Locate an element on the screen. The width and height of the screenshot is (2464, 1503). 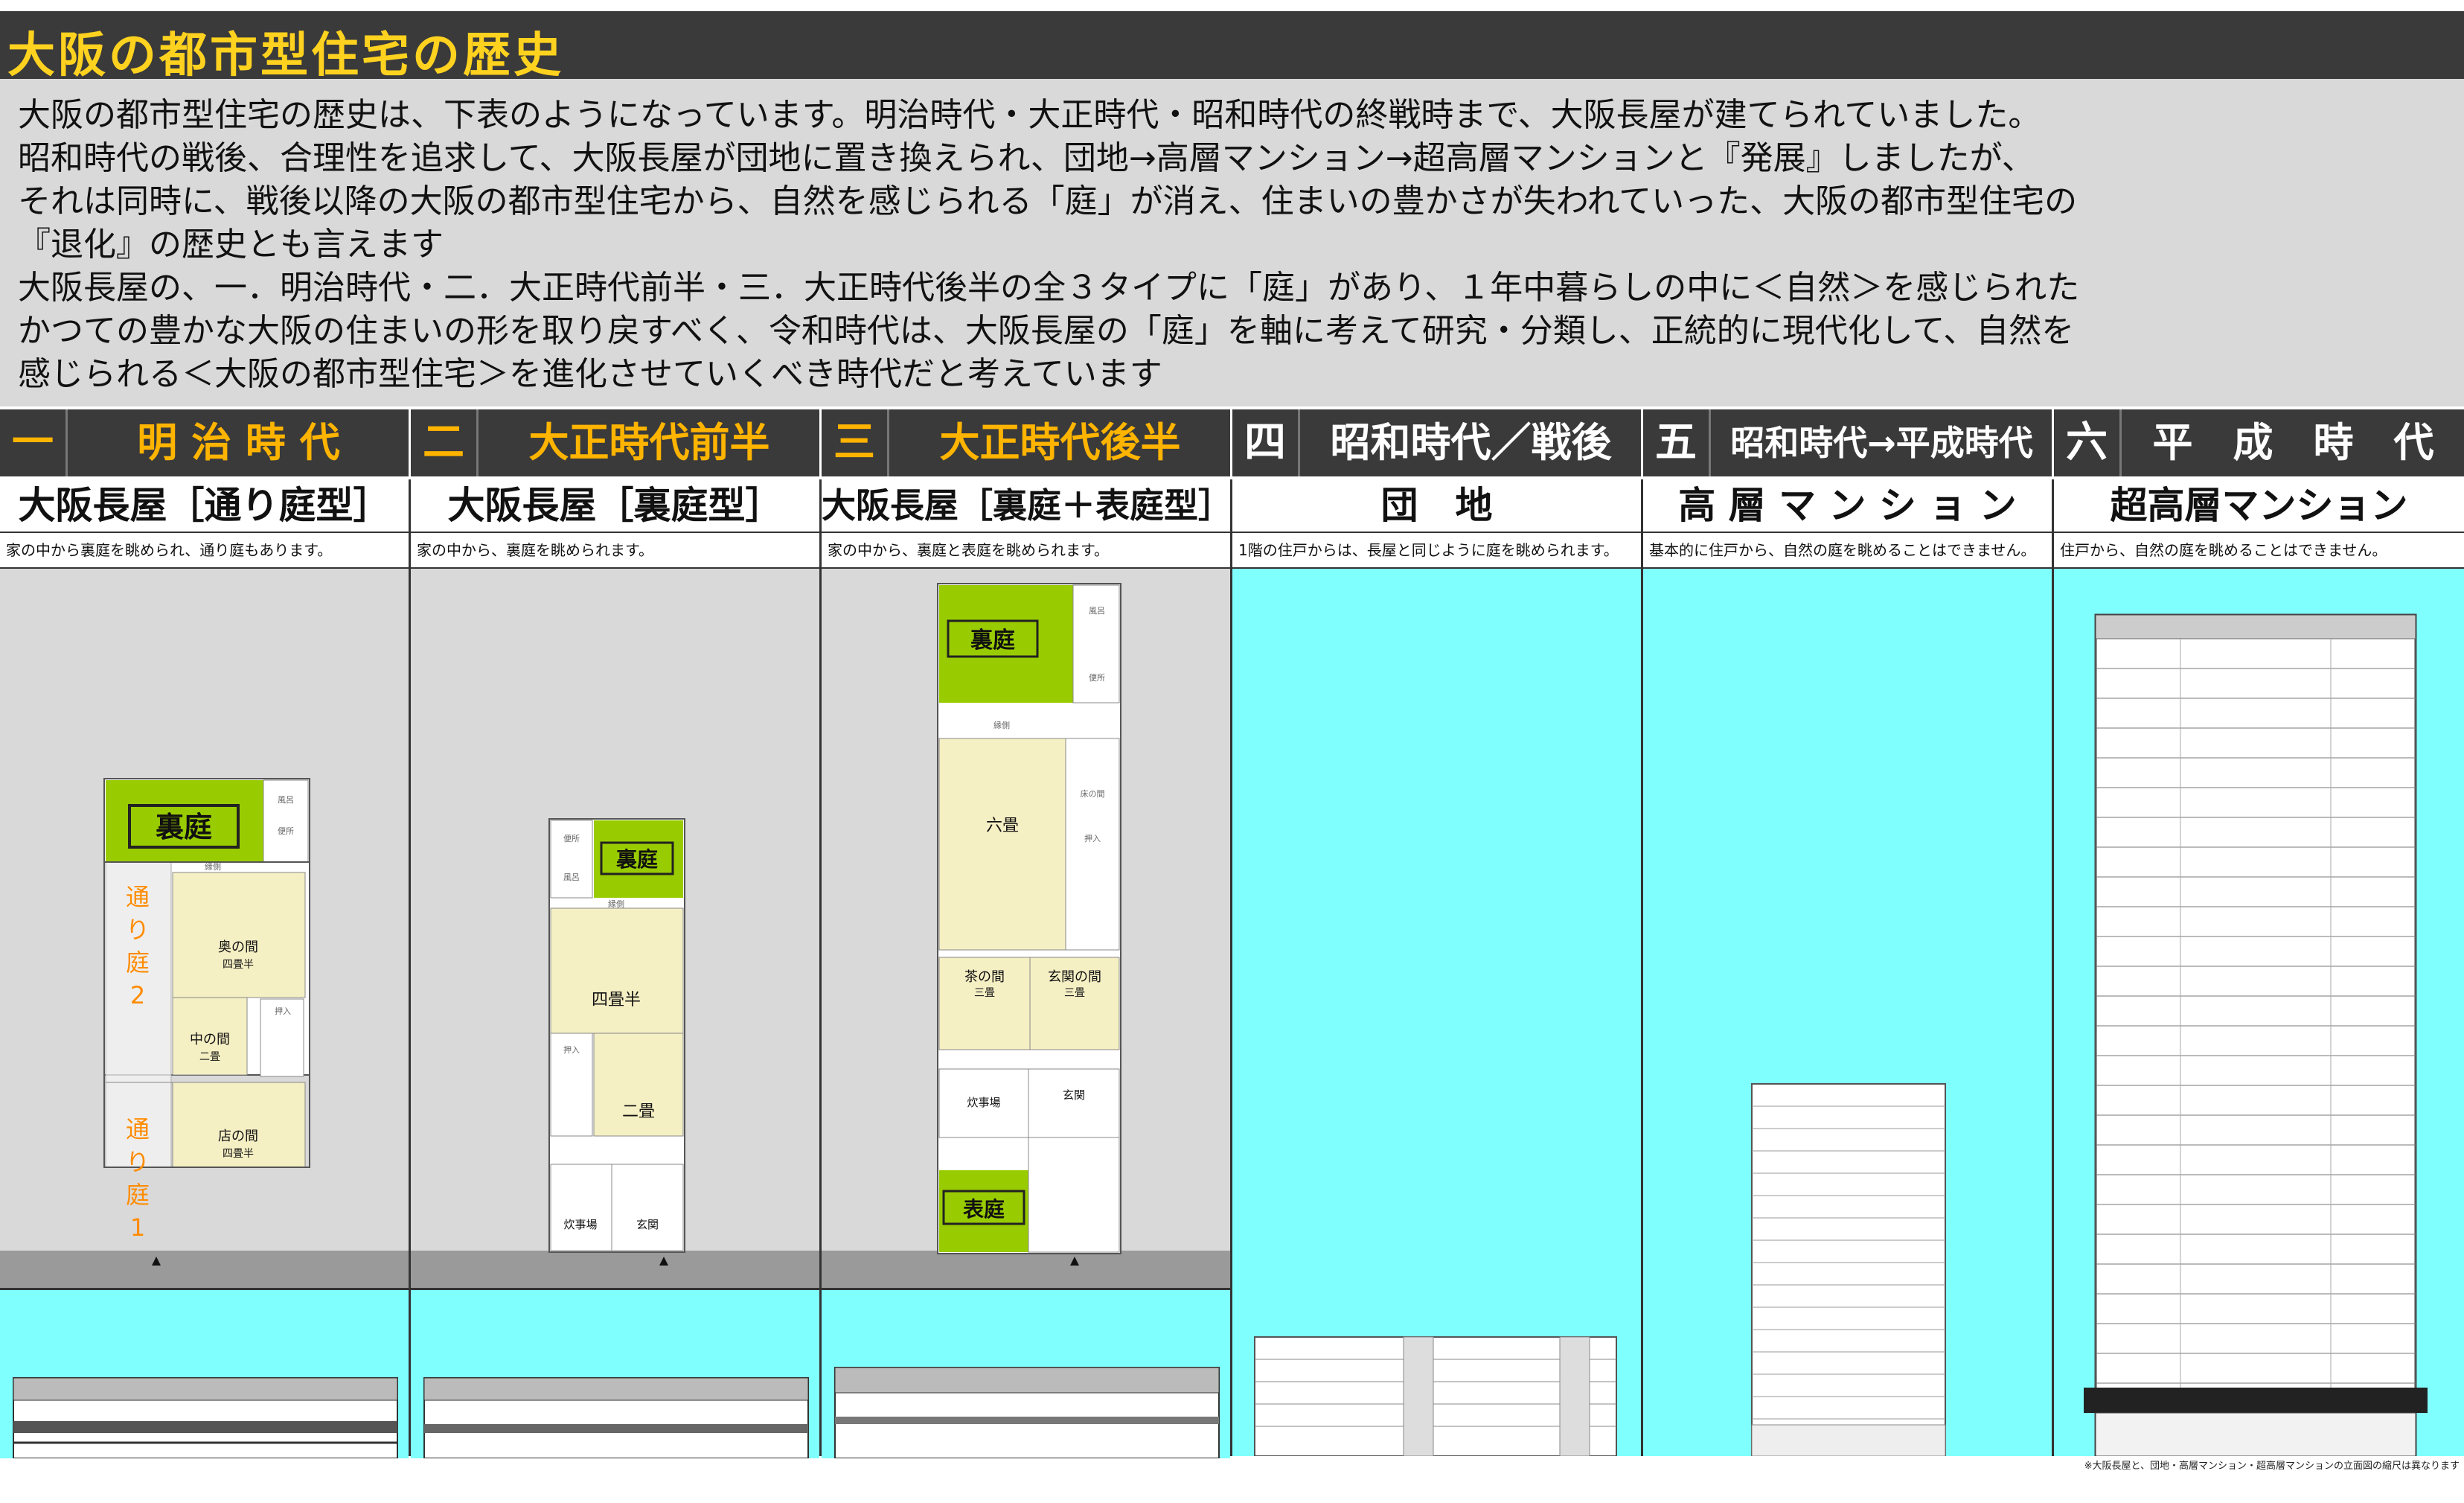
era-name: 昭和時代／戦後 is located at coordinates (1471, 442).